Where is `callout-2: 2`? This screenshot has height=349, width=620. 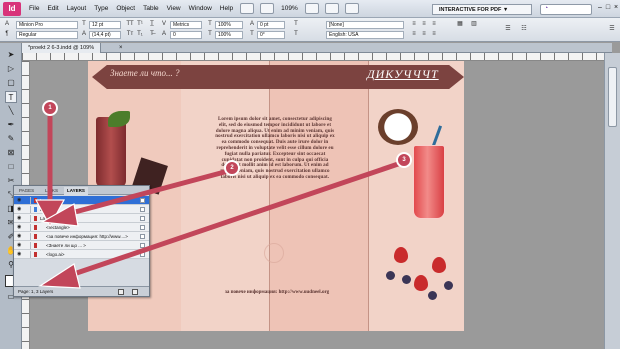 callout-2: 2 is located at coordinates (232, 168).